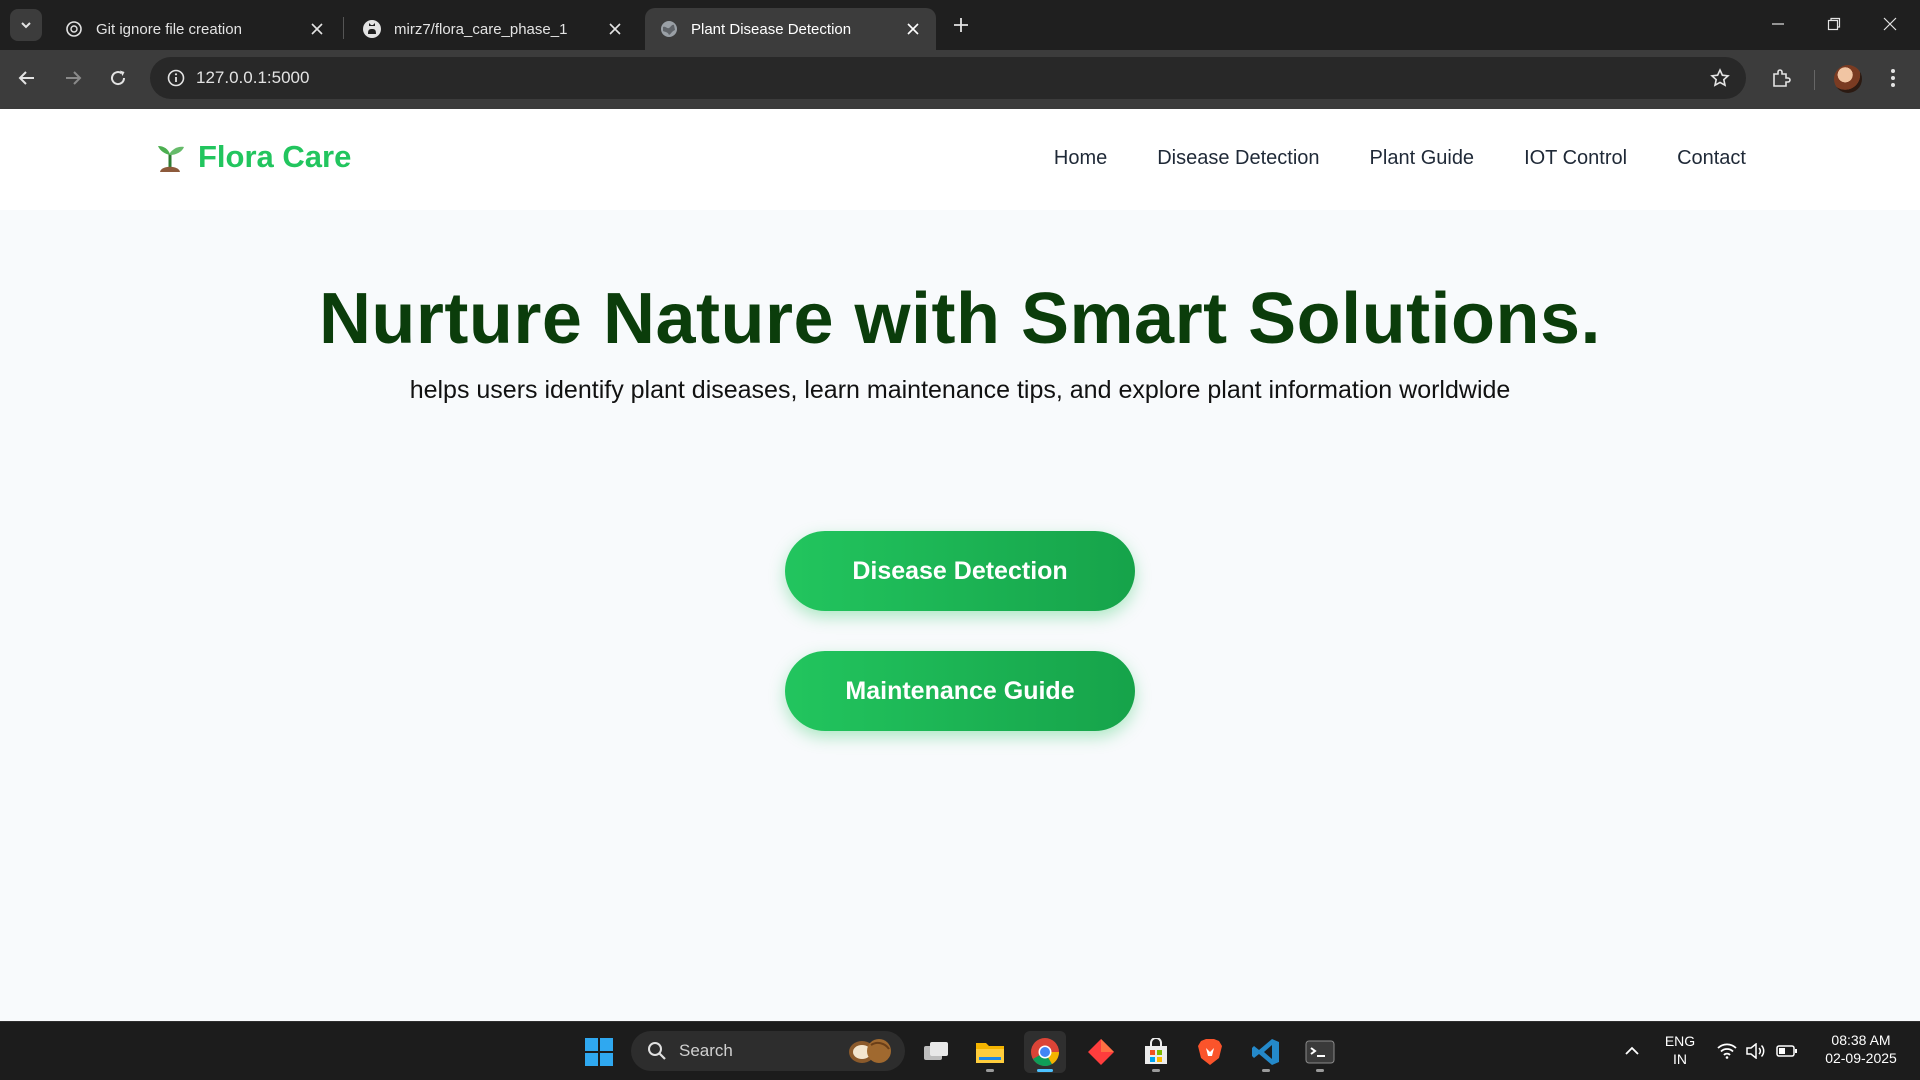 This screenshot has height=1080, width=1920. I want to click on chrome-button, so click(1045, 1052).